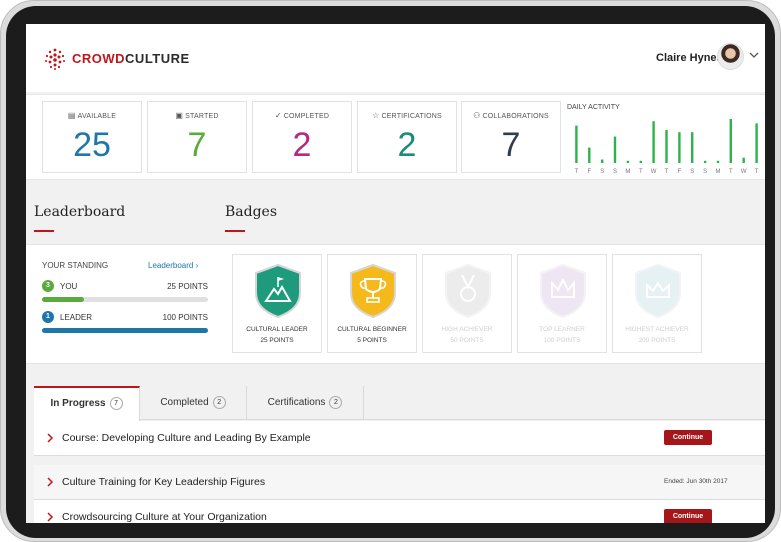 The image size is (781, 542). I want to click on badges-title: Badges, so click(251, 212).